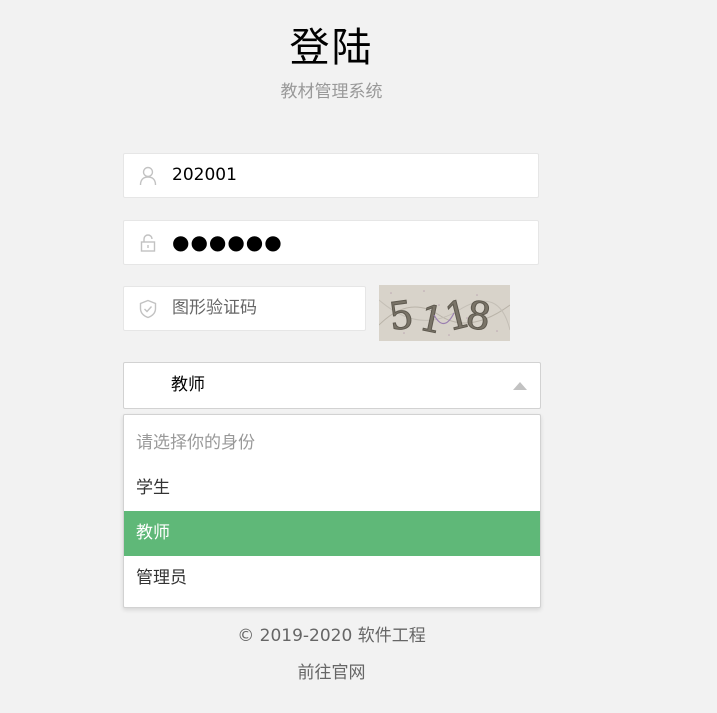 This screenshot has width=717, height=713. What do you see at coordinates (332, 578) in the screenshot?
I see `role-option-admin: 管理员` at bounding box center [332, 578].